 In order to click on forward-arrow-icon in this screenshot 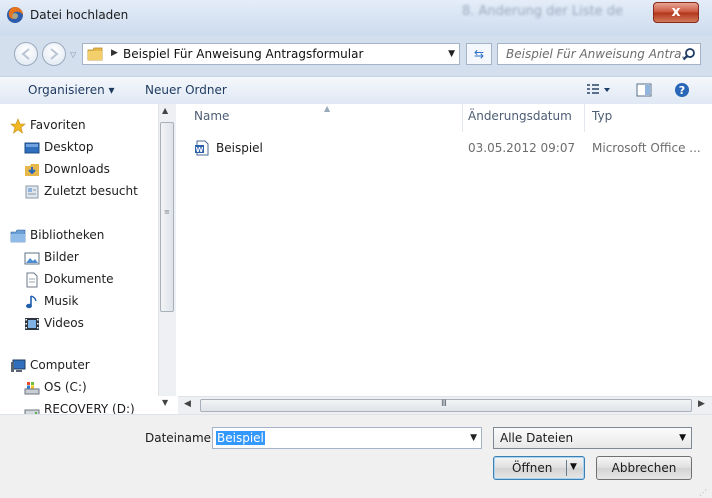, I will do `click(54, 54)`.